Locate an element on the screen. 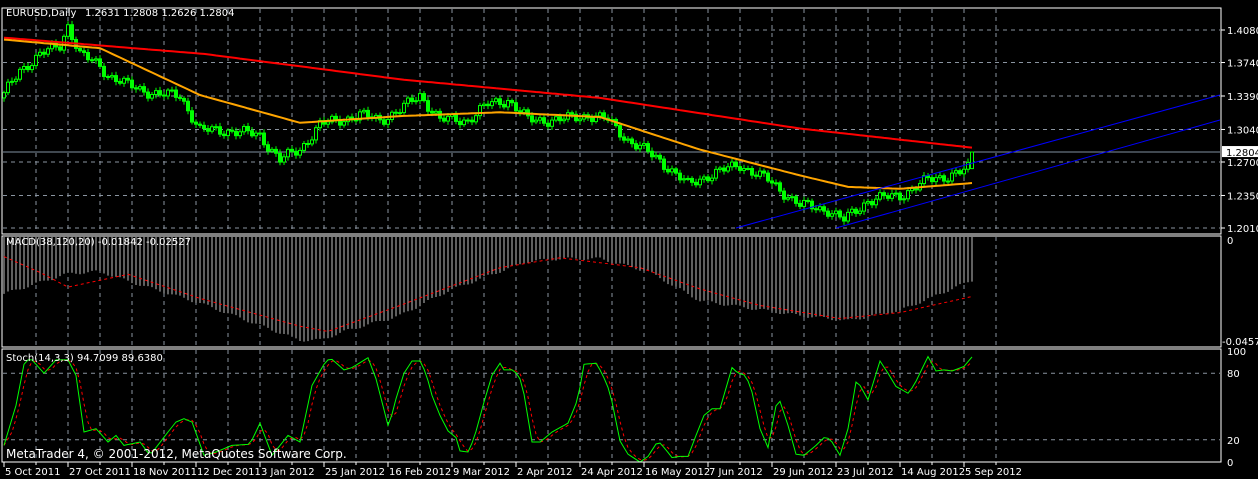 This screenshot has height=479, width=1258. time-tick-label: 23 Jul 2012 is located at coordinates (865, 472).